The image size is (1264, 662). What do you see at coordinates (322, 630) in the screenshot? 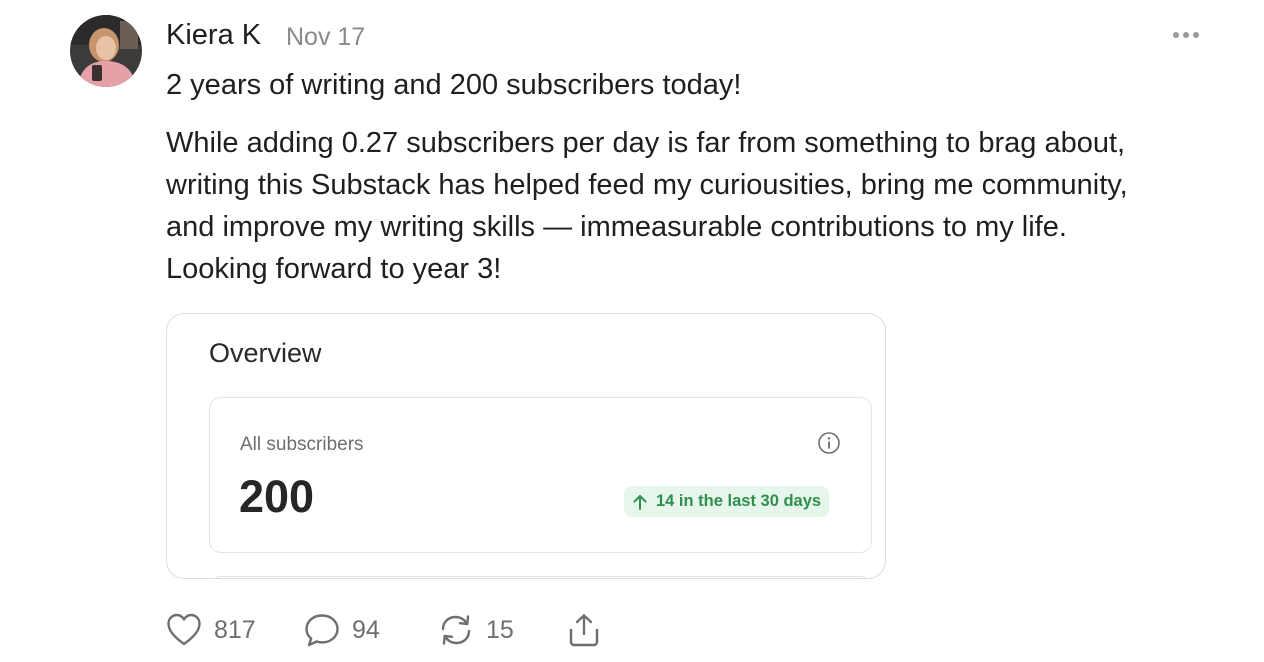
I see `comment-icon` at bounding box center [322, 630].